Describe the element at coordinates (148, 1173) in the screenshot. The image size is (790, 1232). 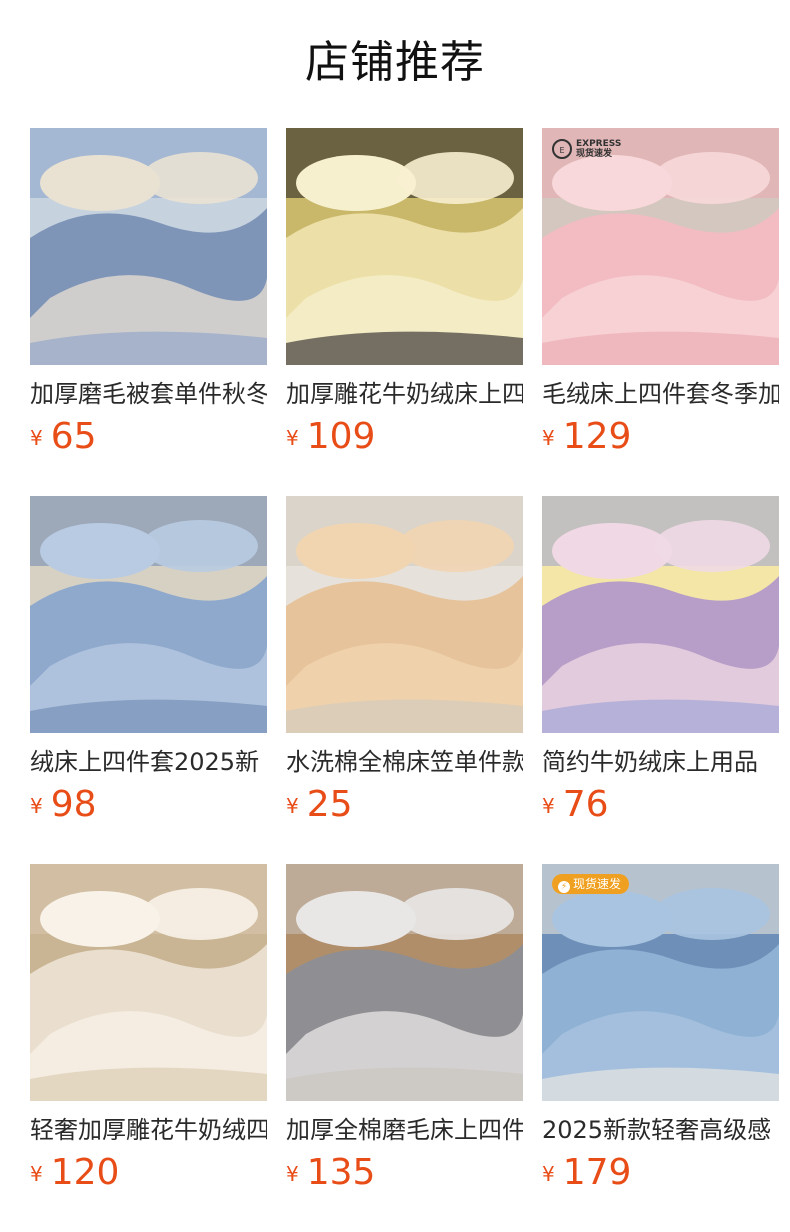
I see `product-price: ¥120` at that location.